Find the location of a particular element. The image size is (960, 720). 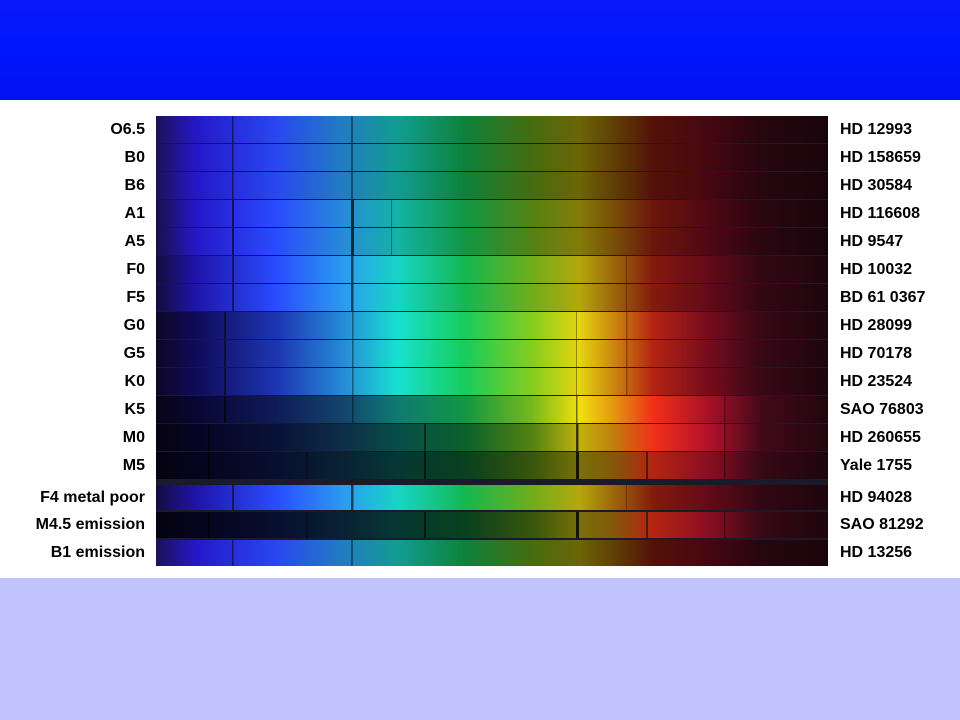

star-name-label: HD 10032 is located at coordinates (876, 269).